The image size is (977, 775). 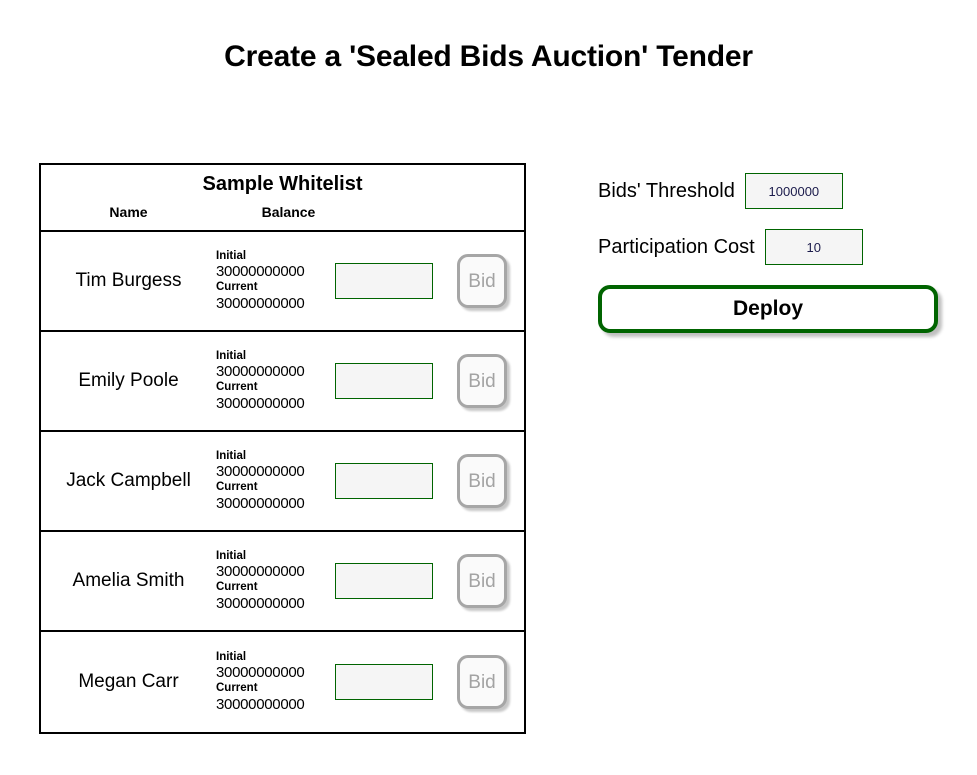 What do you see at coordinates (128, 212) in the screenshot?
I see `column-header-name: Name` at bounding box center [128, 212].